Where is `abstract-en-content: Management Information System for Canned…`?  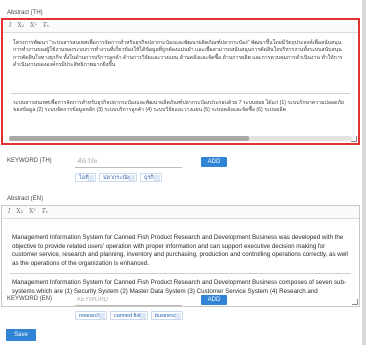
abstract-en-content: Management Information System for Canned… is located at coordinates (180, 253).